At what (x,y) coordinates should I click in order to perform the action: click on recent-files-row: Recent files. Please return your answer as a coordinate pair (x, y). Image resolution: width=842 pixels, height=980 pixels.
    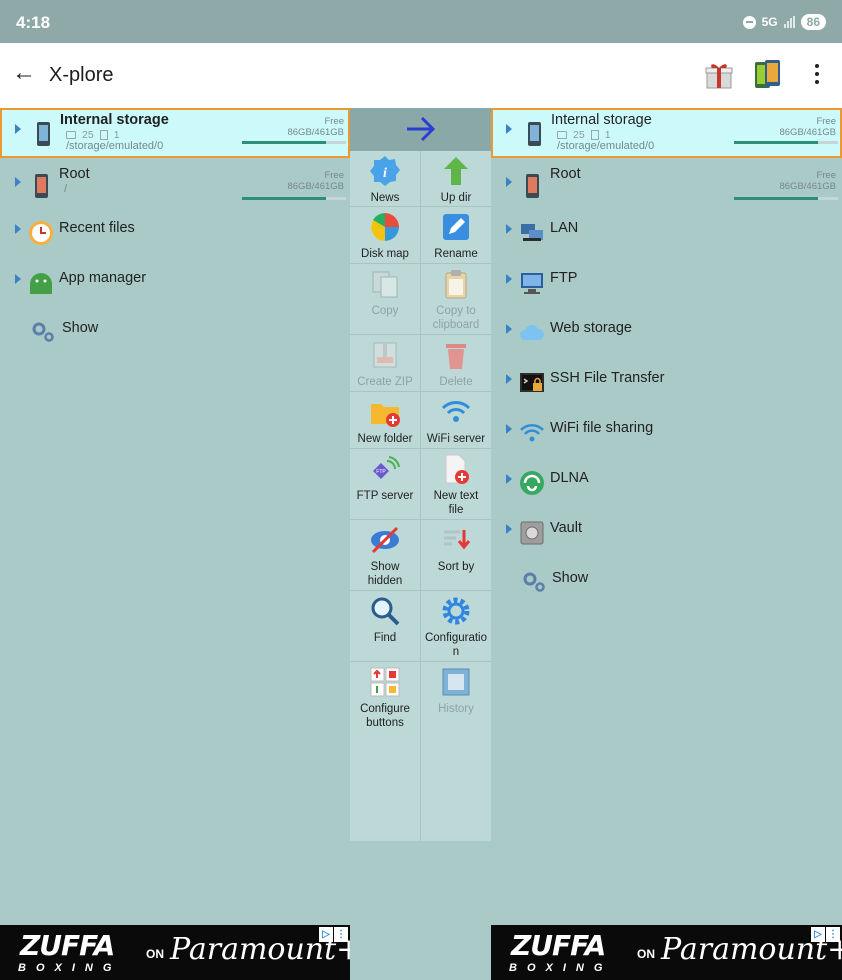
    Looking at the image, I should click on (175, 234).